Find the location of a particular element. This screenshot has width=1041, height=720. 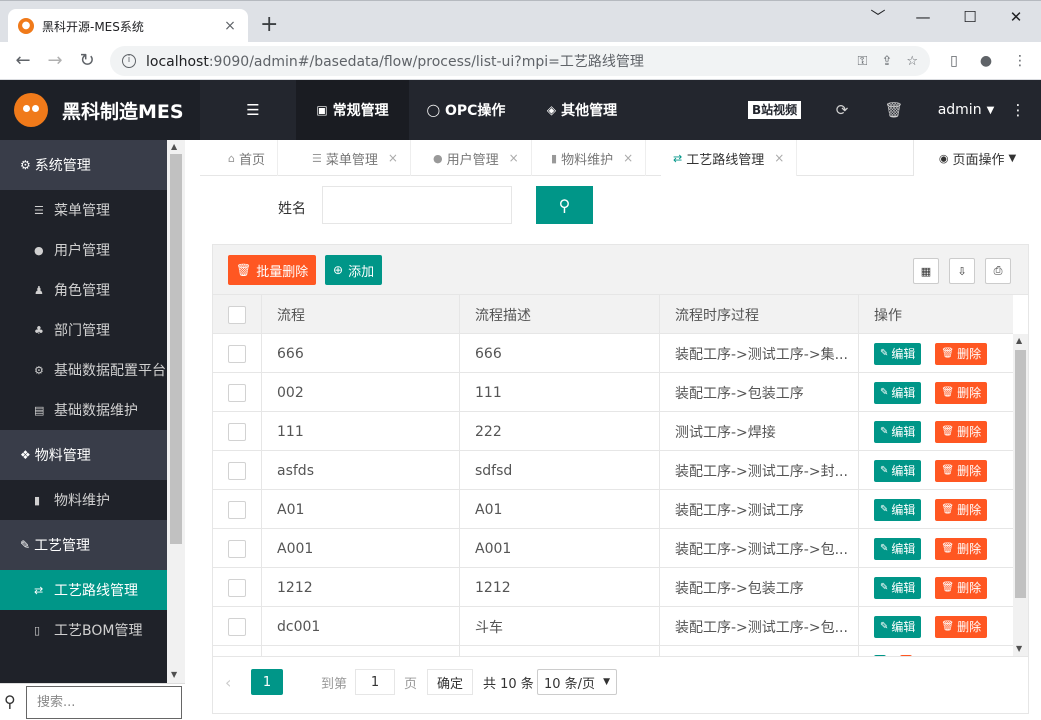

reload-icon: ↻ is located at coordinates (87, 61).